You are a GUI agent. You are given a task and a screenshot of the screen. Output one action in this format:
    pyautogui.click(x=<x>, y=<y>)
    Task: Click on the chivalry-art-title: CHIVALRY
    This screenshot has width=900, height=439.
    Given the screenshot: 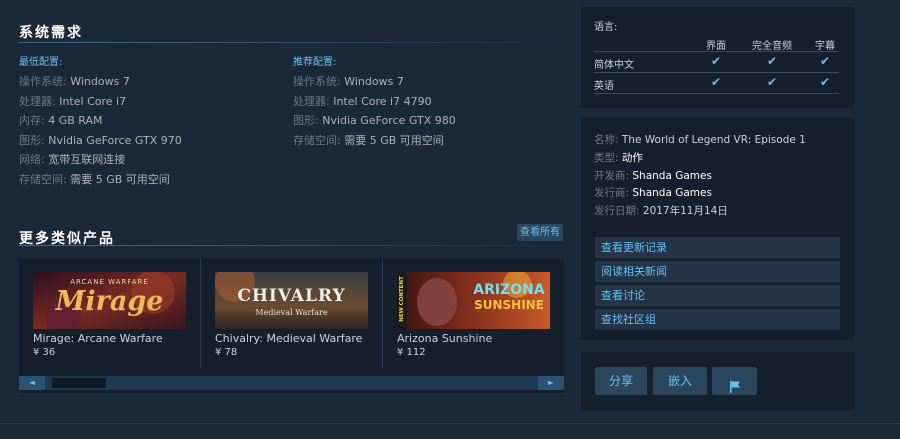 What is the action you would take?
    pyautogui.click(x=291, y=296)
    